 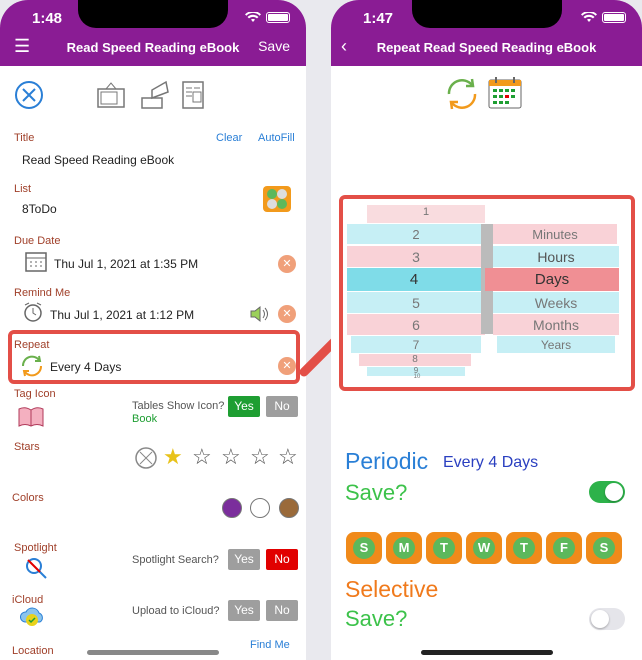 I want to click on autofill-button: AutoFill, so click(x=276, y=138).